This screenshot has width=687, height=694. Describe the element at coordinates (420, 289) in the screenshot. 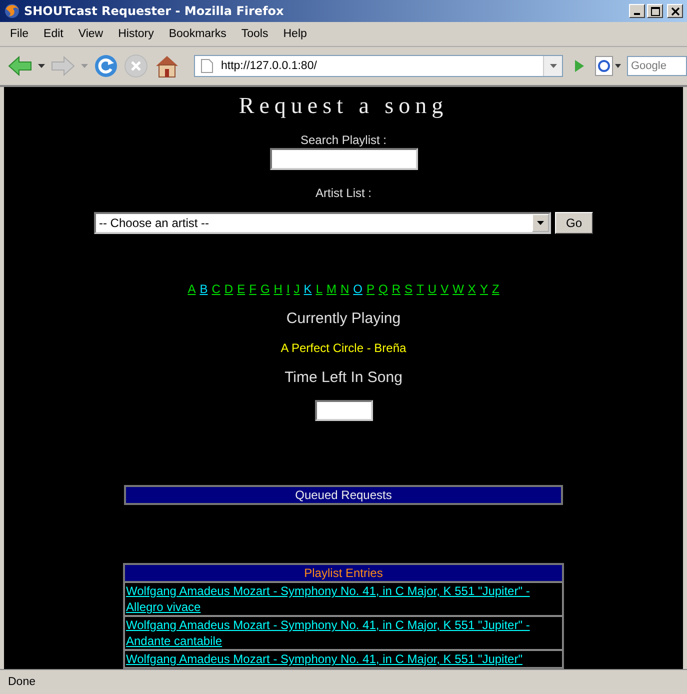

I see `letter-link: T` at that location.